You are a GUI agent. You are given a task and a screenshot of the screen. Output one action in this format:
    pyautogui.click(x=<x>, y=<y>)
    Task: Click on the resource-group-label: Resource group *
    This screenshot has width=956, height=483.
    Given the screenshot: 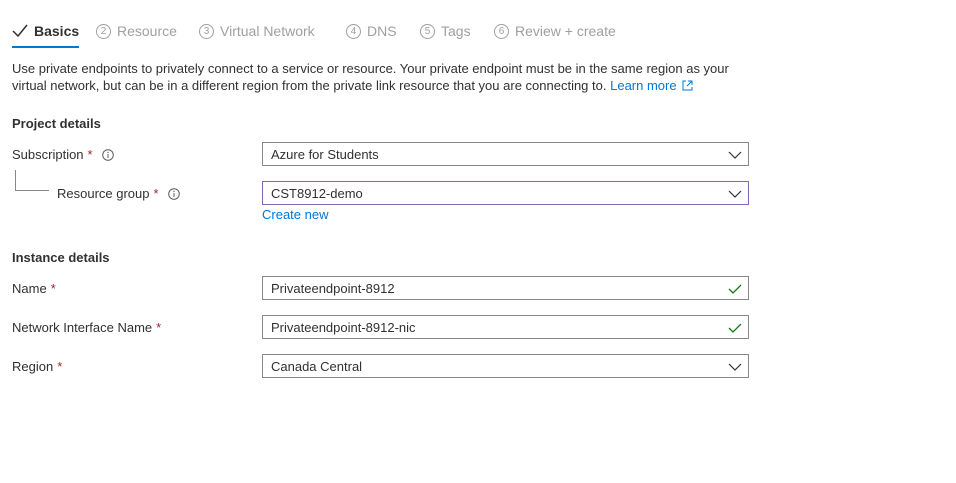 What is the action you would take?
    pyautogui.click(x=118, y=193)
    